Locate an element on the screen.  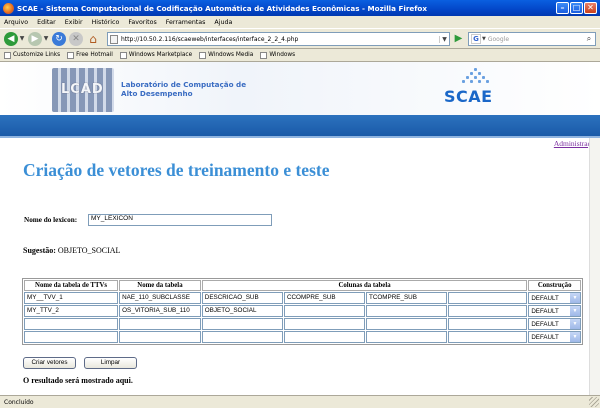
search-icon: ⌕ is located at coordinates (589, 39).